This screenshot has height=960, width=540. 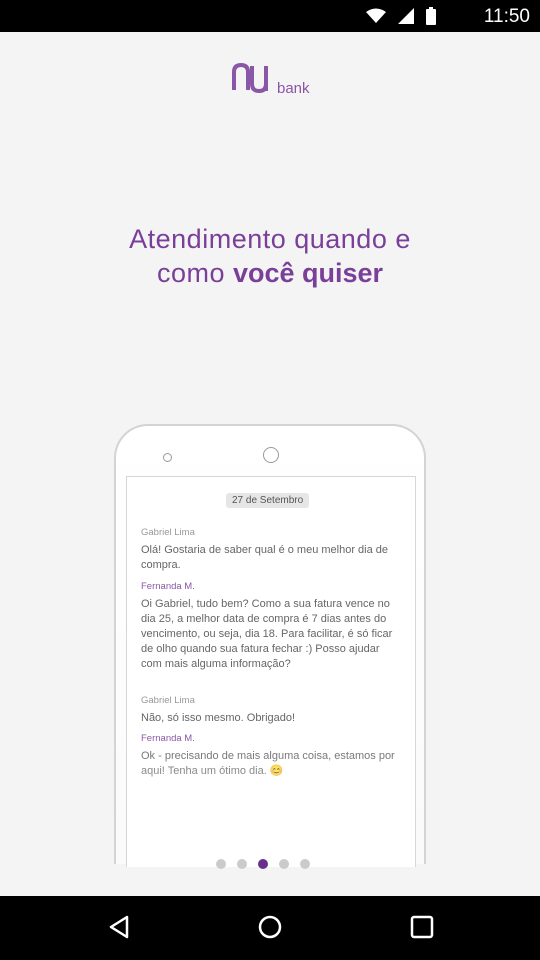 What do you see at coordinates (167, 457) in the screenshot?
I see `phone-camera-icon` at bounding box center [167, 457].